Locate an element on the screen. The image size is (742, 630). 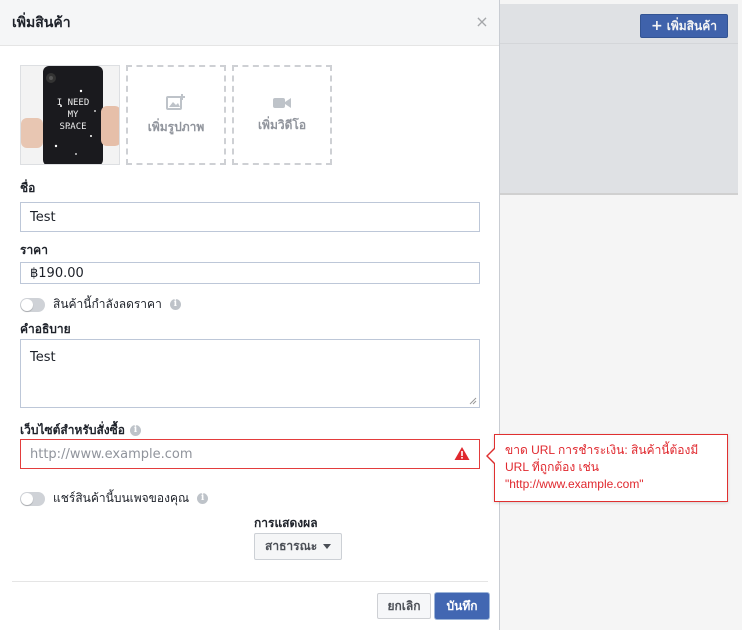
website-label: เว็บไซต์สำหรับสั่งซื้อ i is located at coordinates (80, 430).